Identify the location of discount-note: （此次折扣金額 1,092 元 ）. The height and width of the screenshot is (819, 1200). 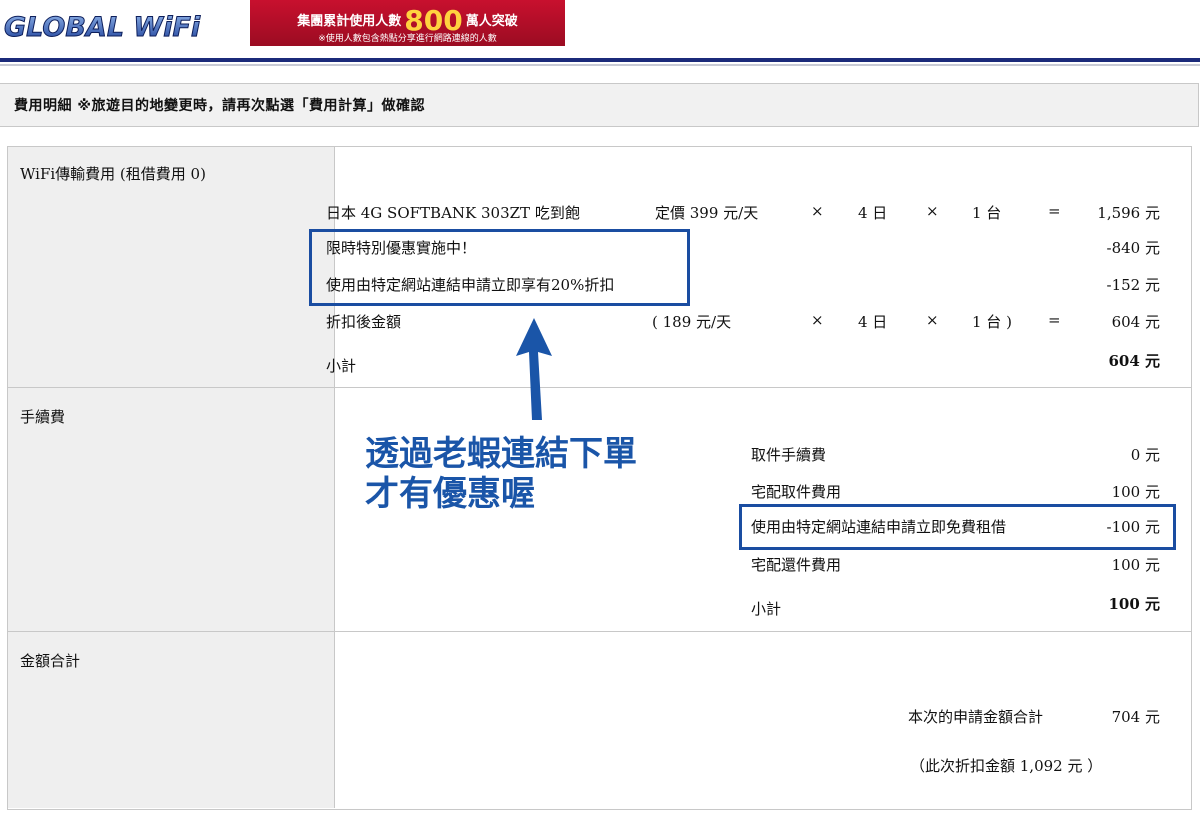
(1006, 766).